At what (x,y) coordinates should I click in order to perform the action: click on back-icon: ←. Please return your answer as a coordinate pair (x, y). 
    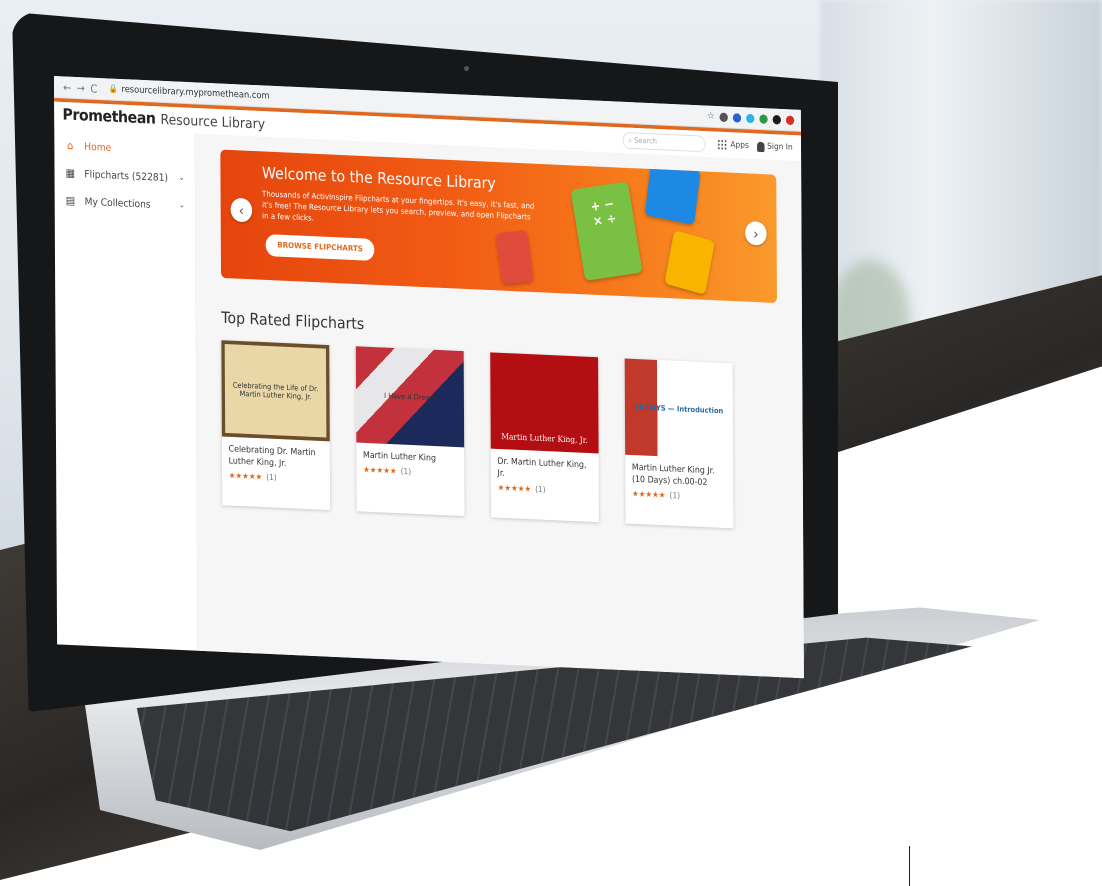
    Looking at the image, I should click on (67, 87).